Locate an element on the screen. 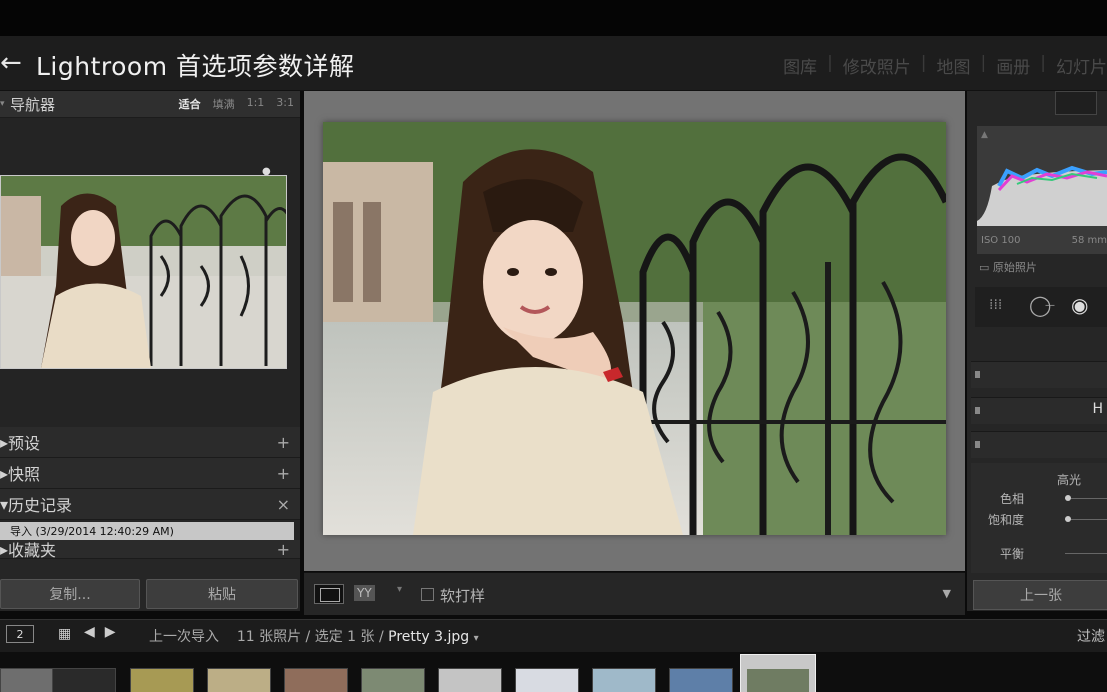  panel-control-icon is located at coordinates (1076, 103).